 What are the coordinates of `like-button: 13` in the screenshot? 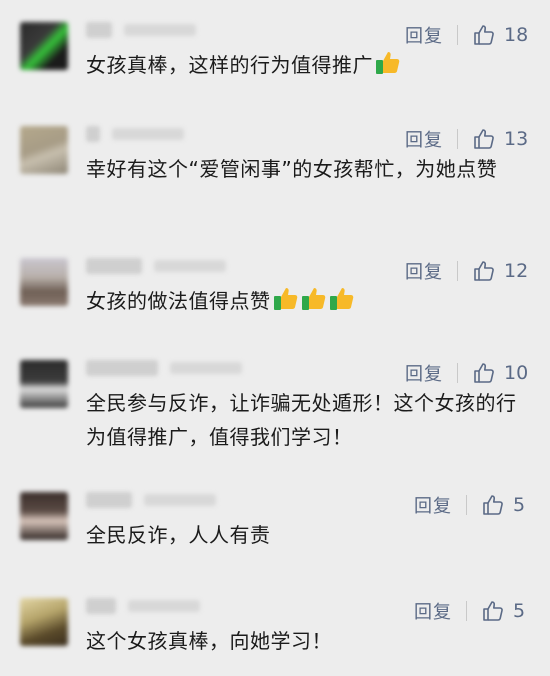 It's located at (500, 139).